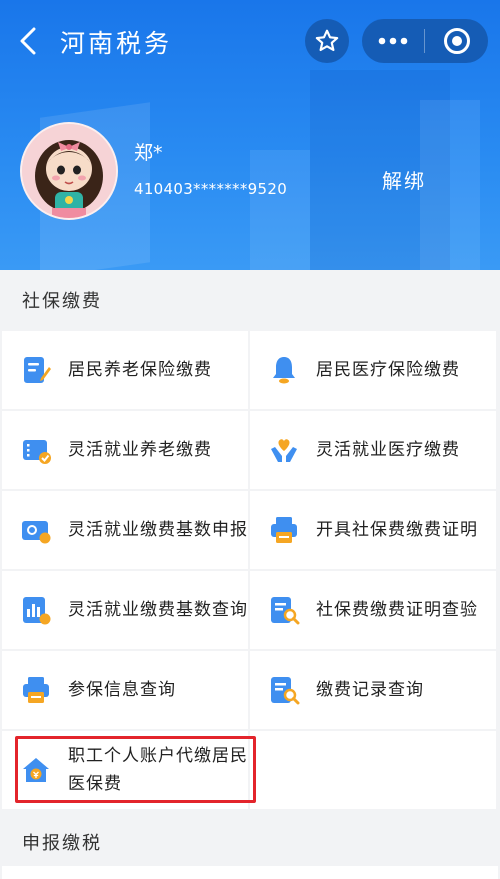 This screenshot has width=500, height=879. I want to click on unbind-button: 解绑, so click(404, 179).